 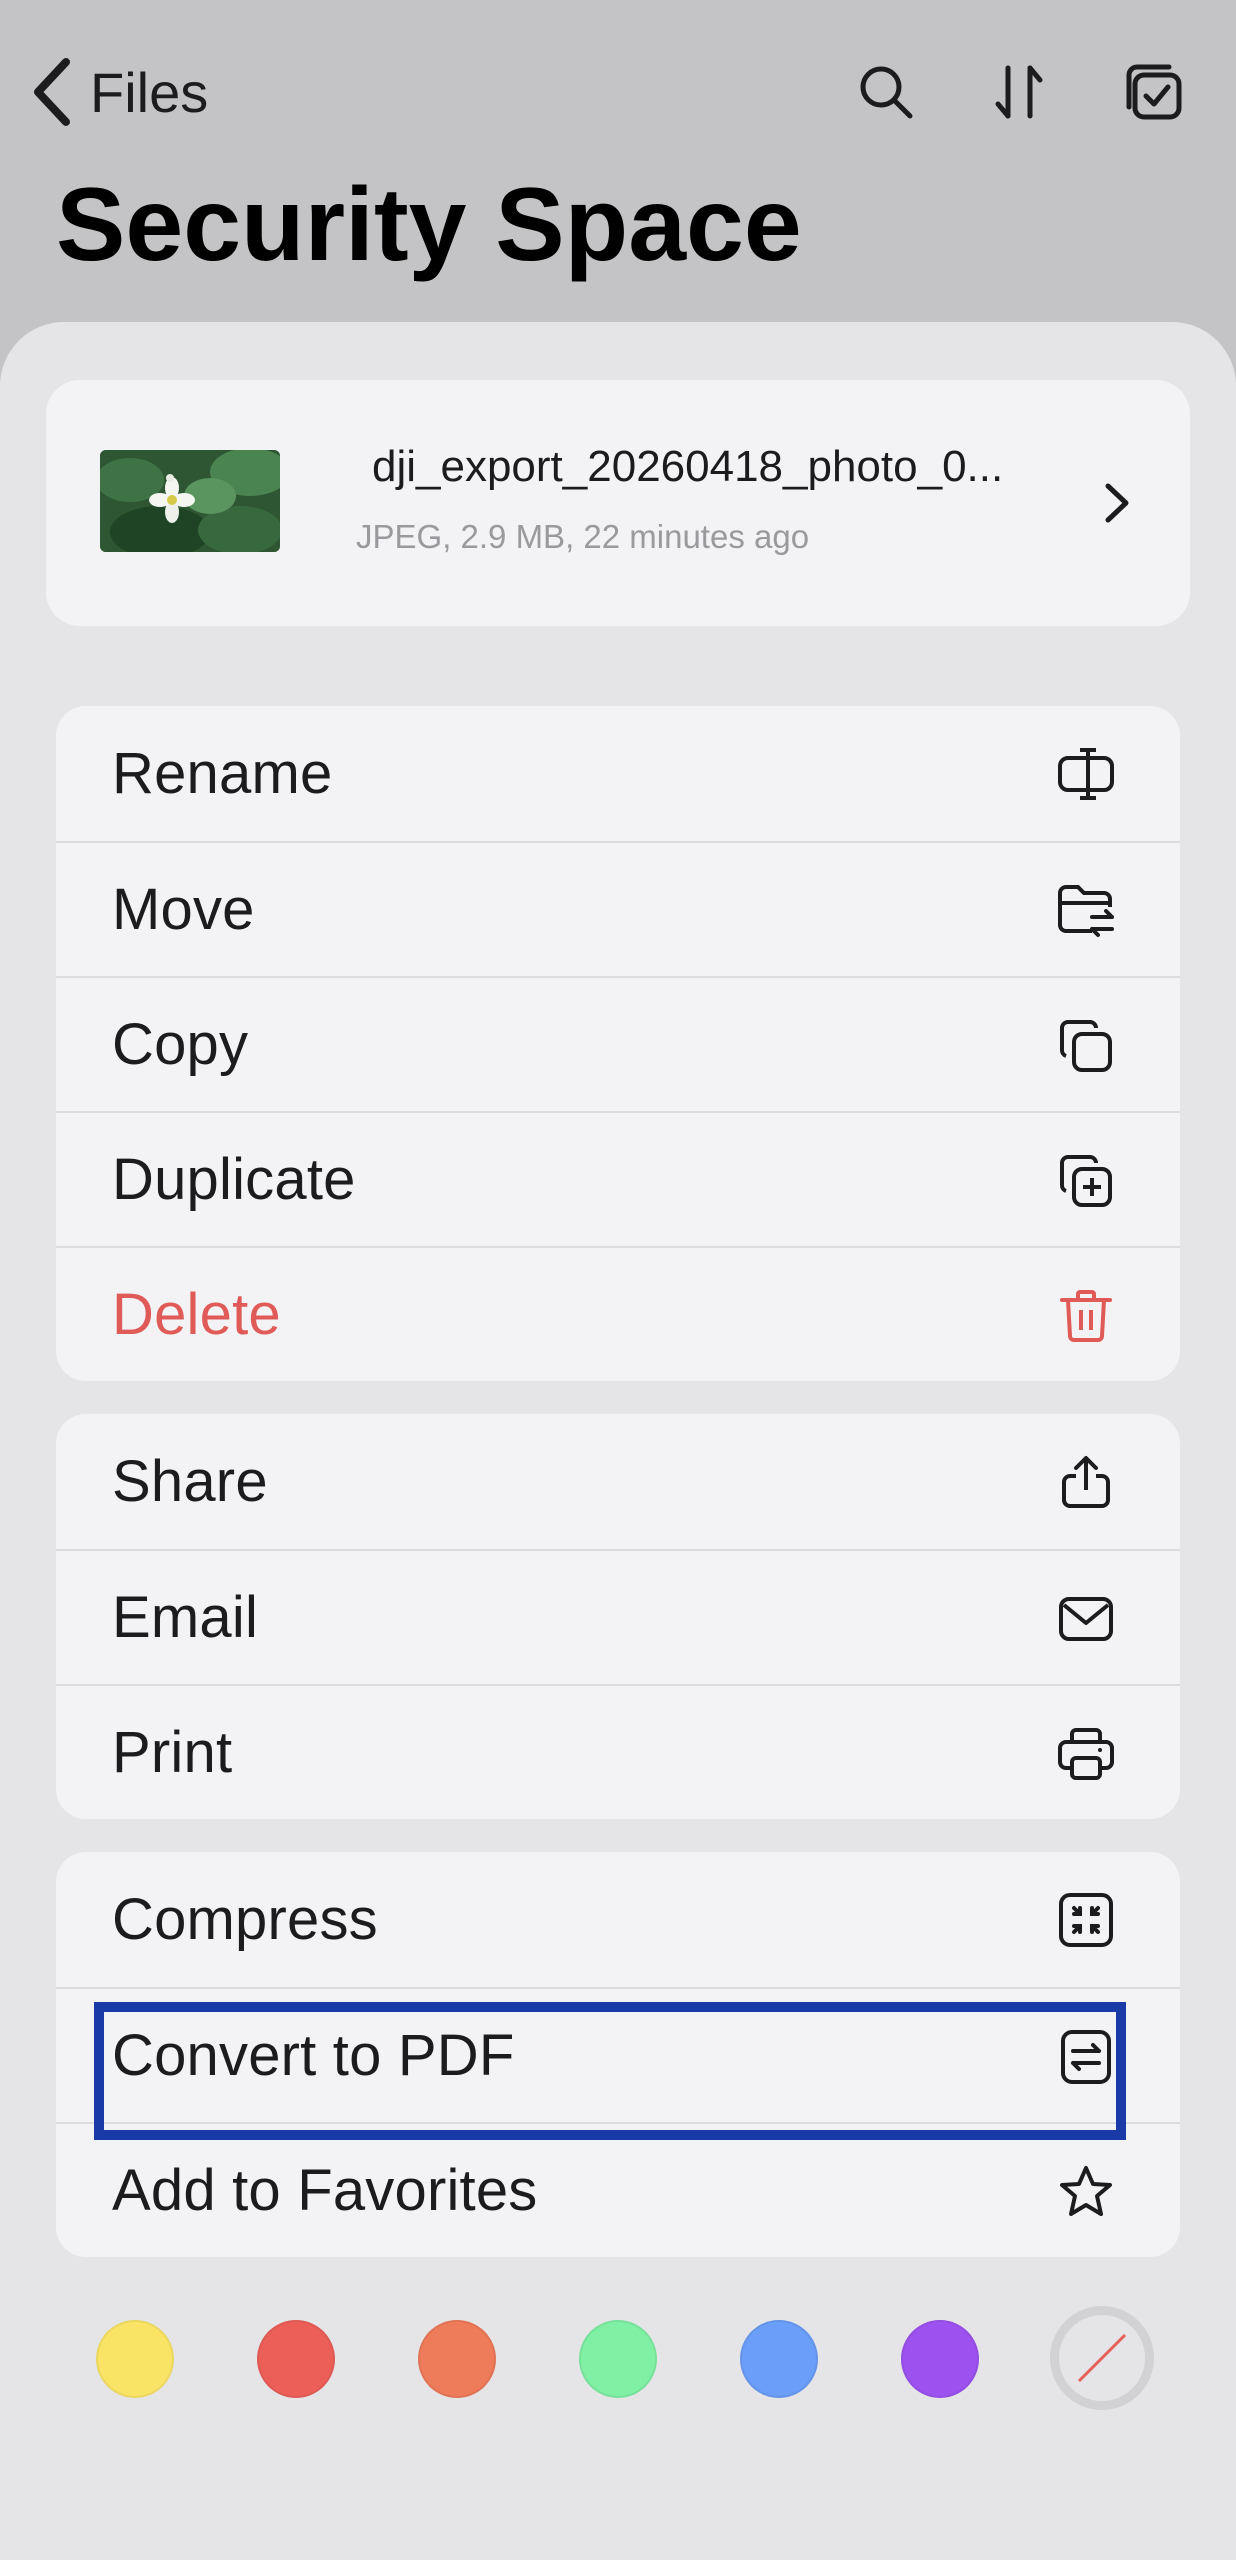 I want to click on chevron-left-icon, so click(x=52, y=92).